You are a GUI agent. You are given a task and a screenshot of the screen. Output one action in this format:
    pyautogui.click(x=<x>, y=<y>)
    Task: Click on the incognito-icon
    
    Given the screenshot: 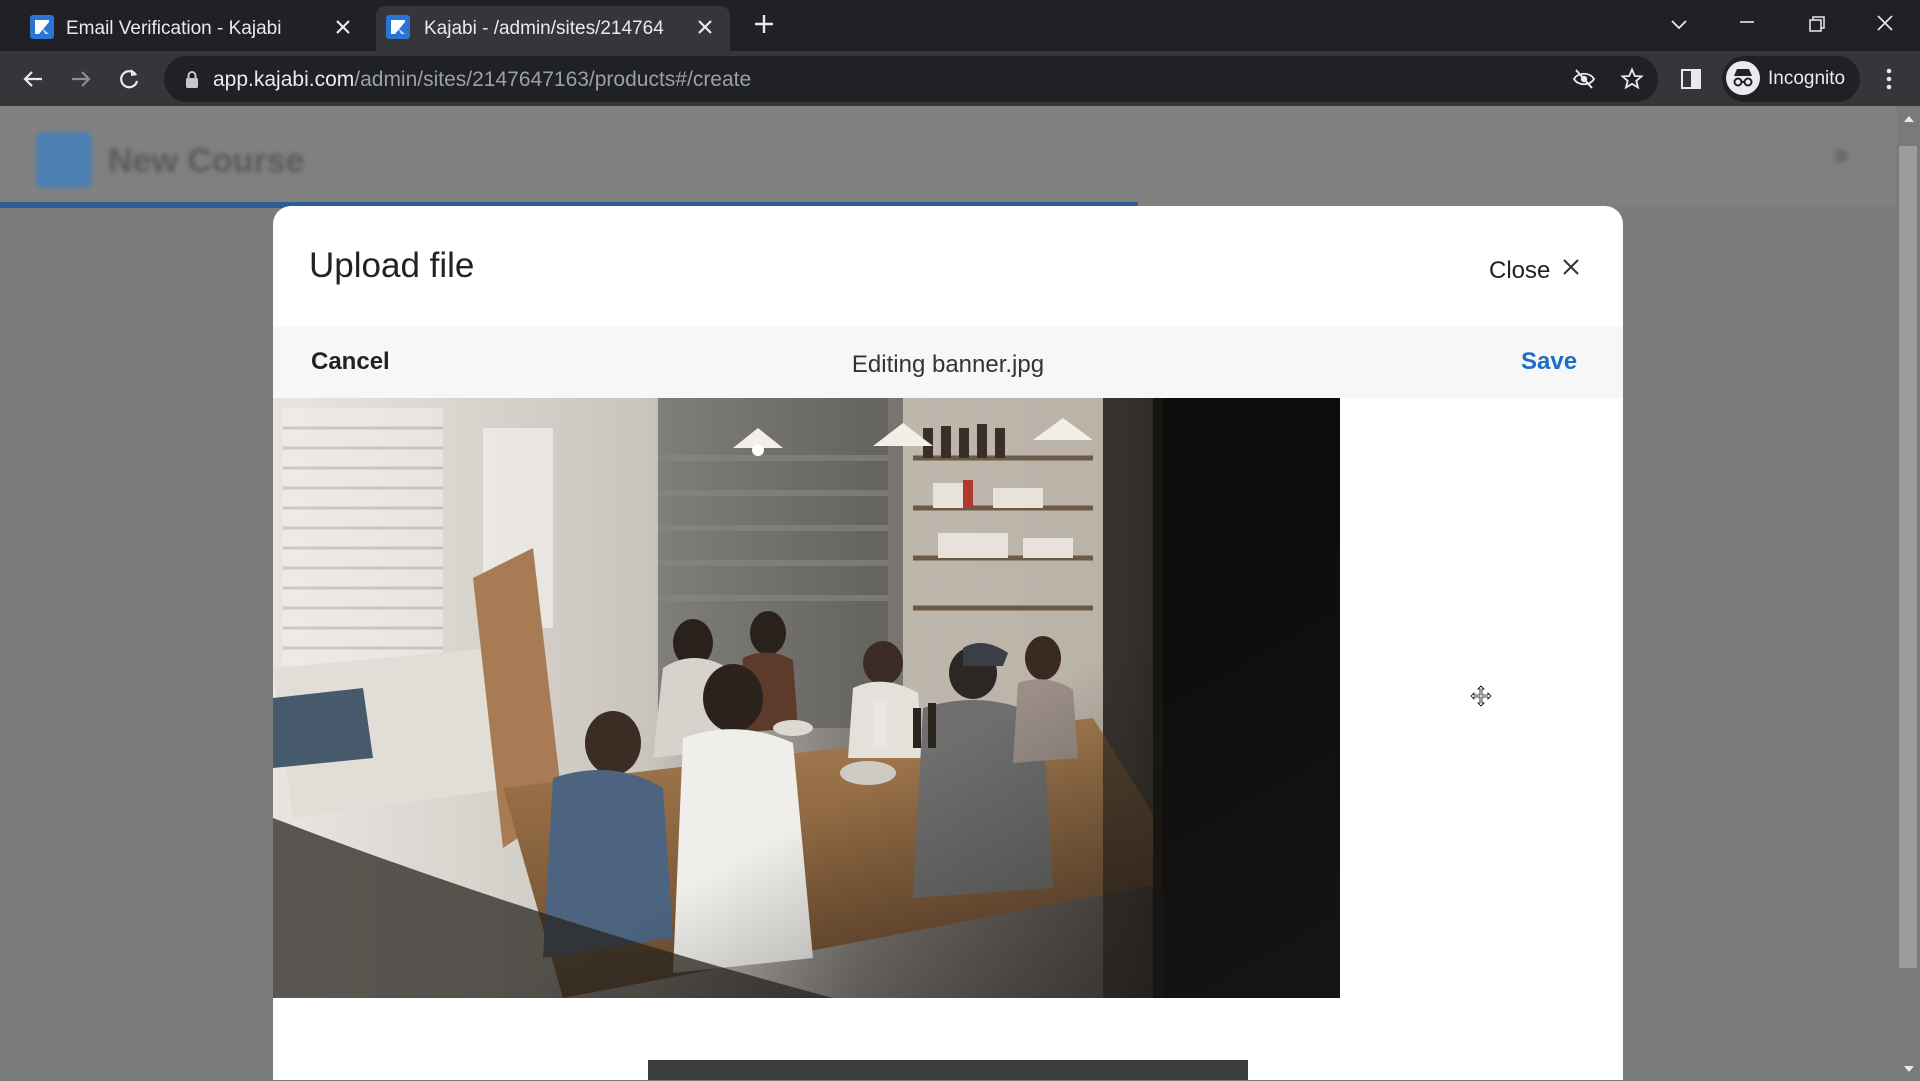 What is the action you would take?
    pyautogui.click(x=1743, y=78)
    